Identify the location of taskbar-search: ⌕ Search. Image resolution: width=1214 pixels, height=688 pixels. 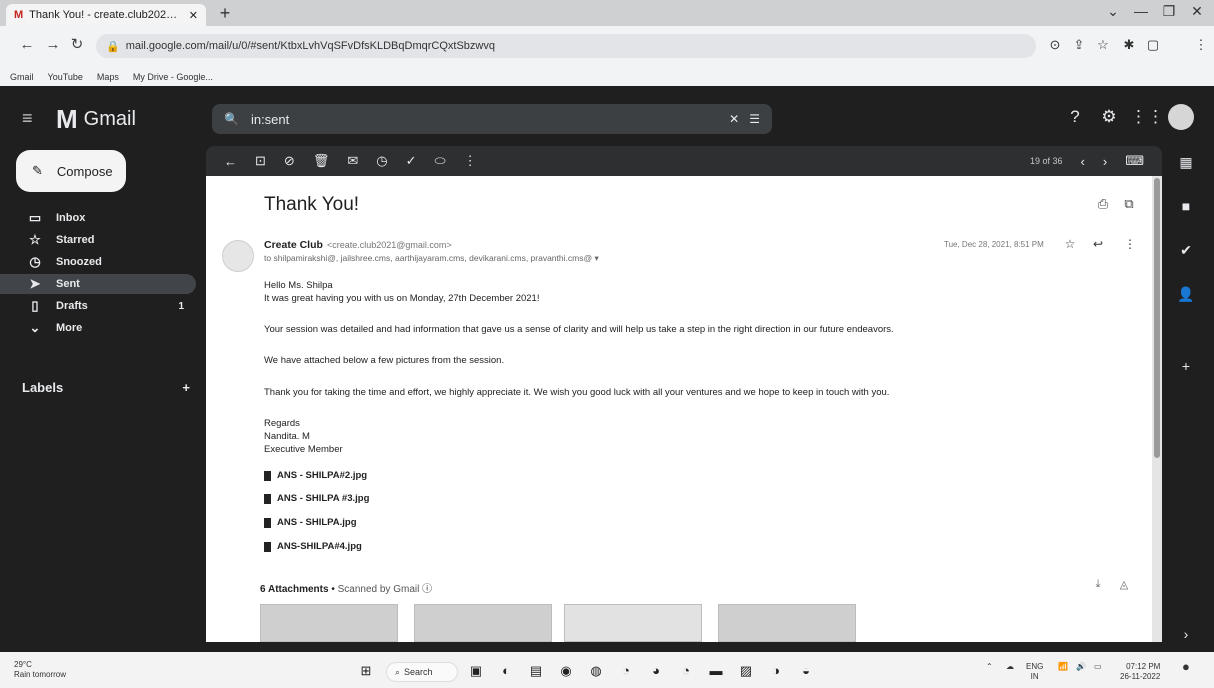
(422, 672).